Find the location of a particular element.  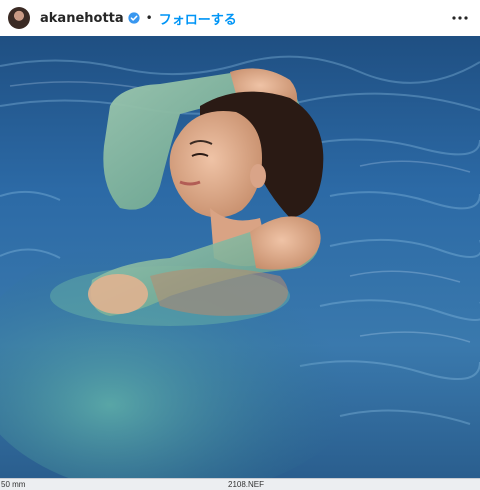

focal-length-label: 50 mm is located at coordinates (13, 484).